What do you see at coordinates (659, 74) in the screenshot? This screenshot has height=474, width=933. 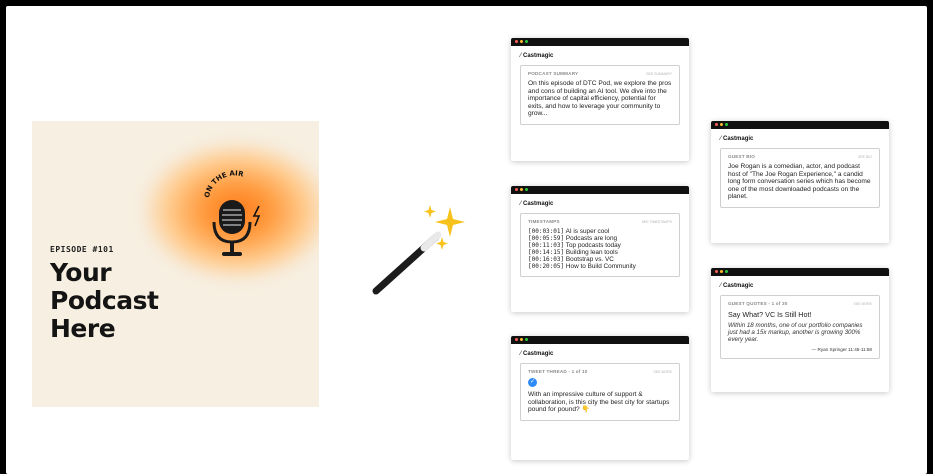 I see `card-more-link: SEE SUMMARY` at bounding box center [659, 74].